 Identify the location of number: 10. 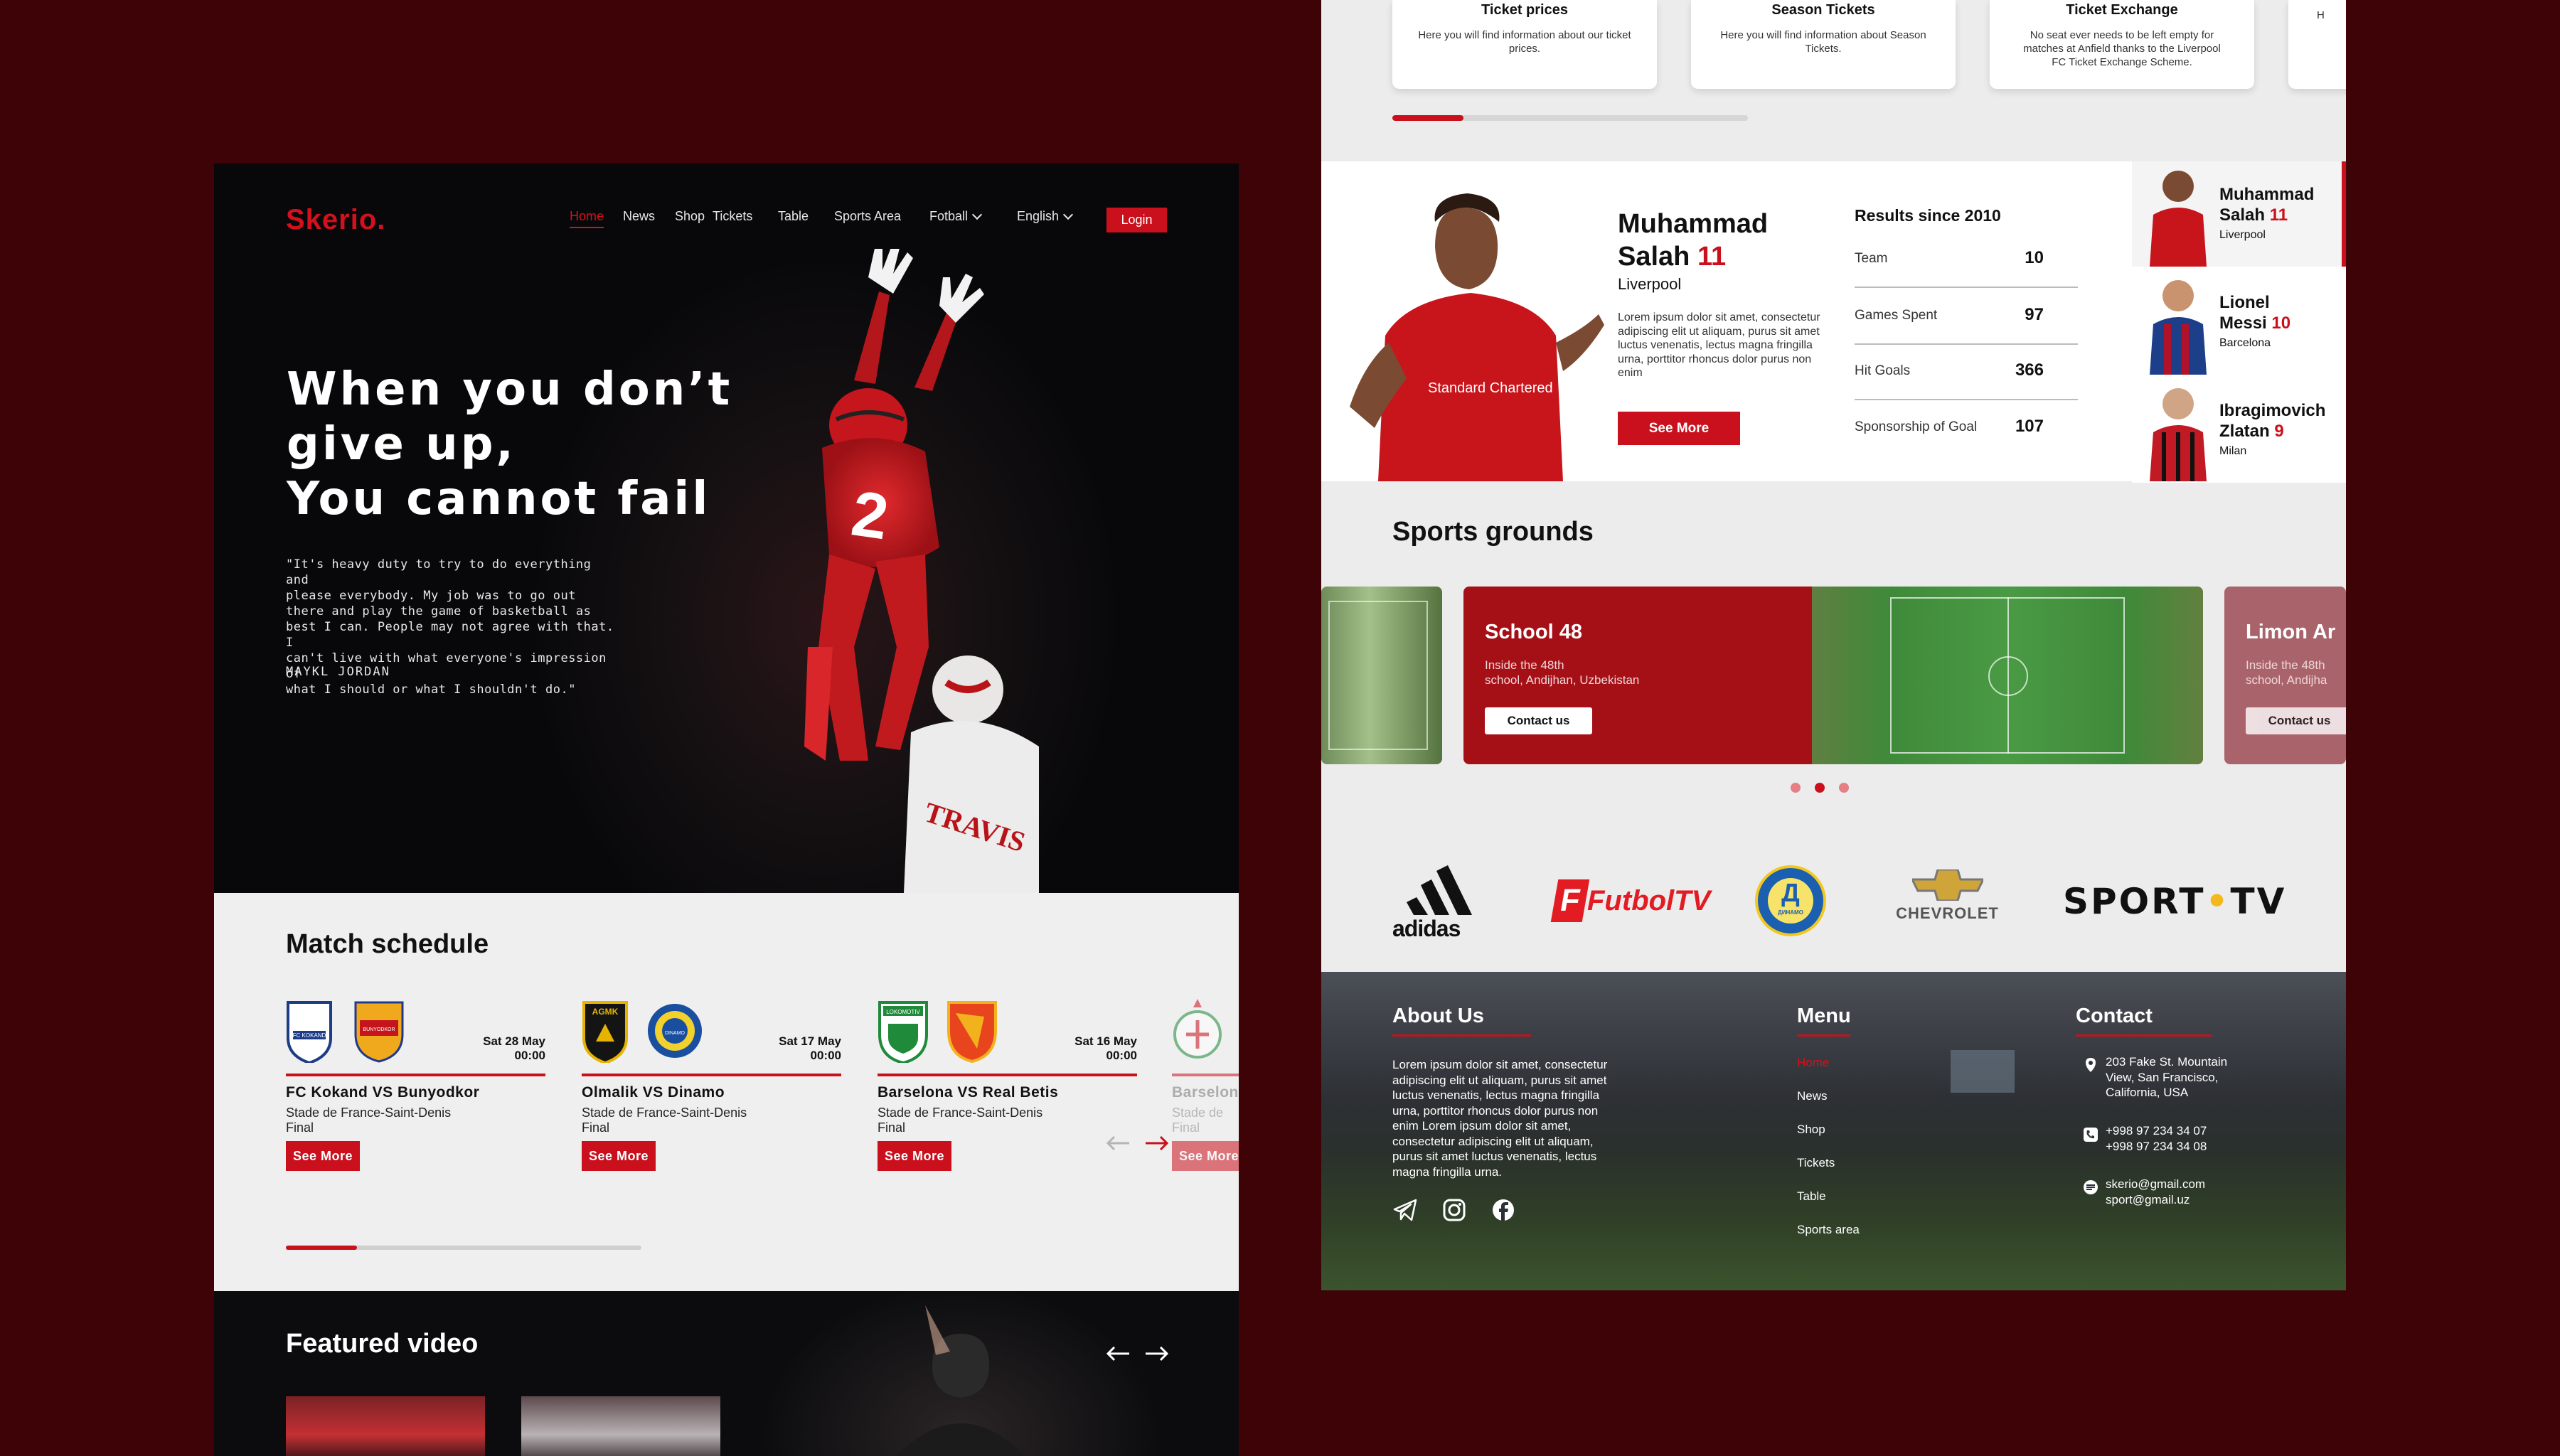
(2281, 323).